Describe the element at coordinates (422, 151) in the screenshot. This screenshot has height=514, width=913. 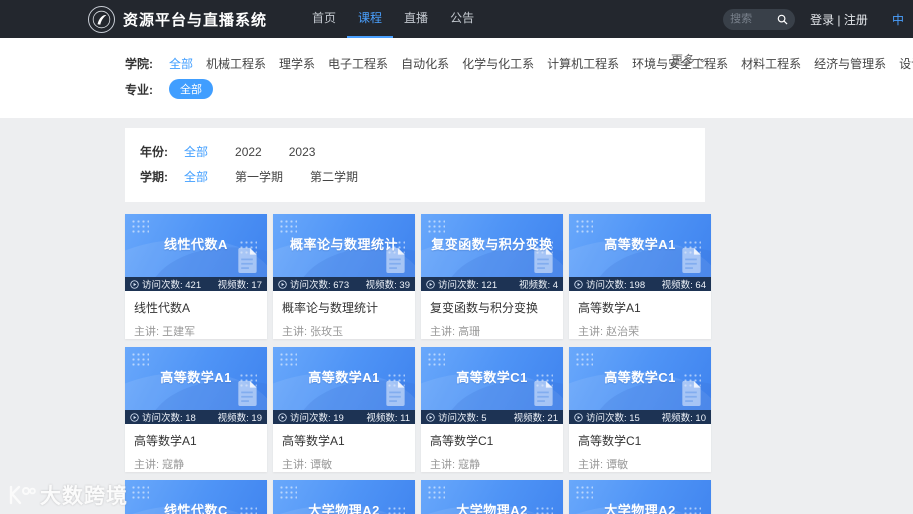
I see `year-filter-row: 年份: 全部 2022 2023` at that location.